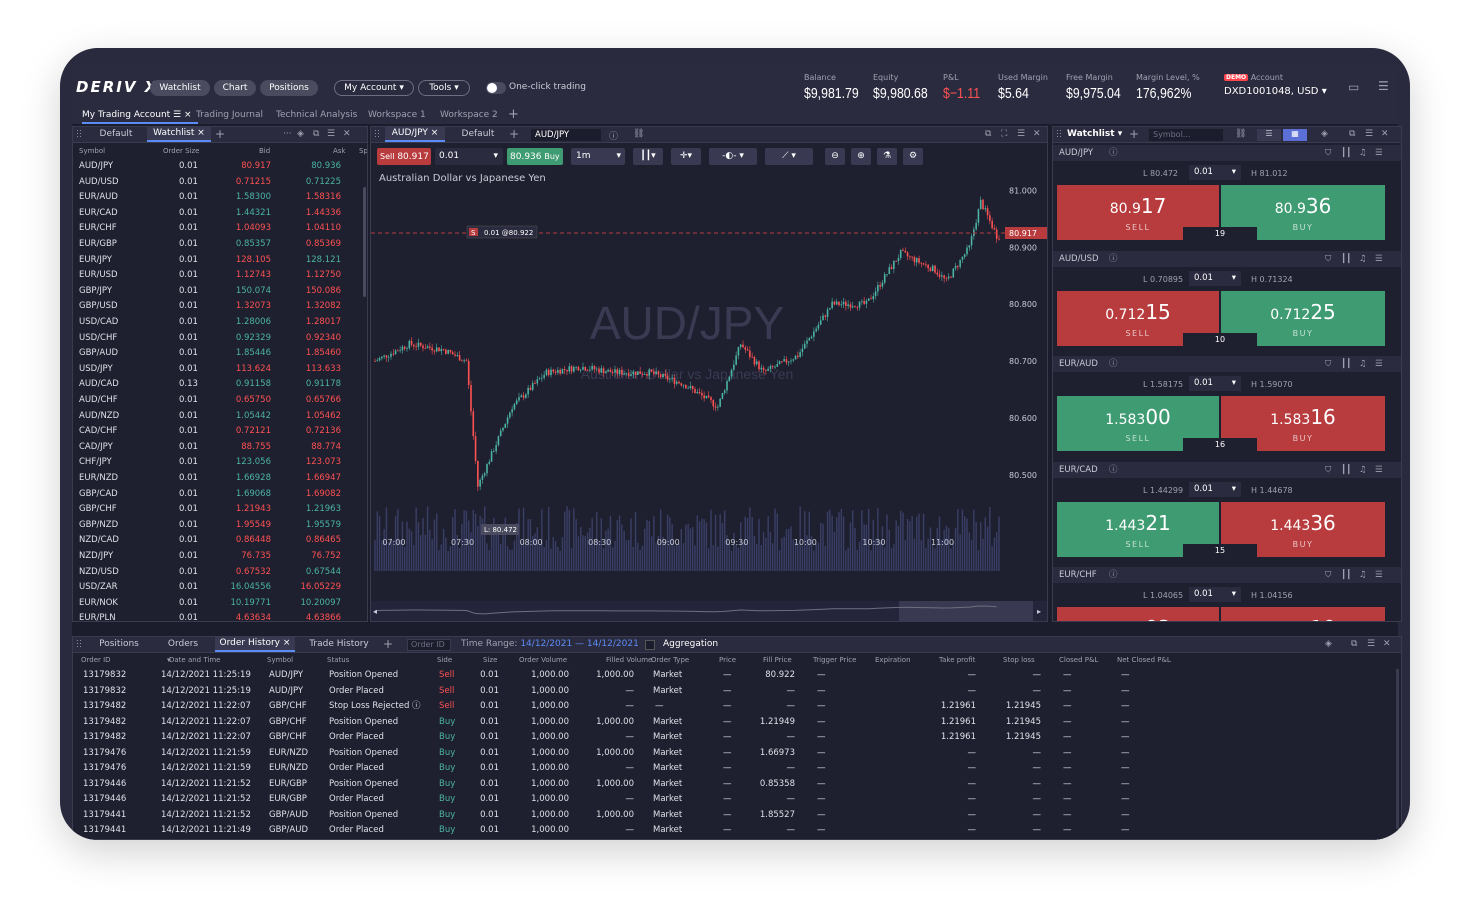  Describe the element at coordinates (650, 645) in the screenshot. I see `aggregation-checkbox` at that location.